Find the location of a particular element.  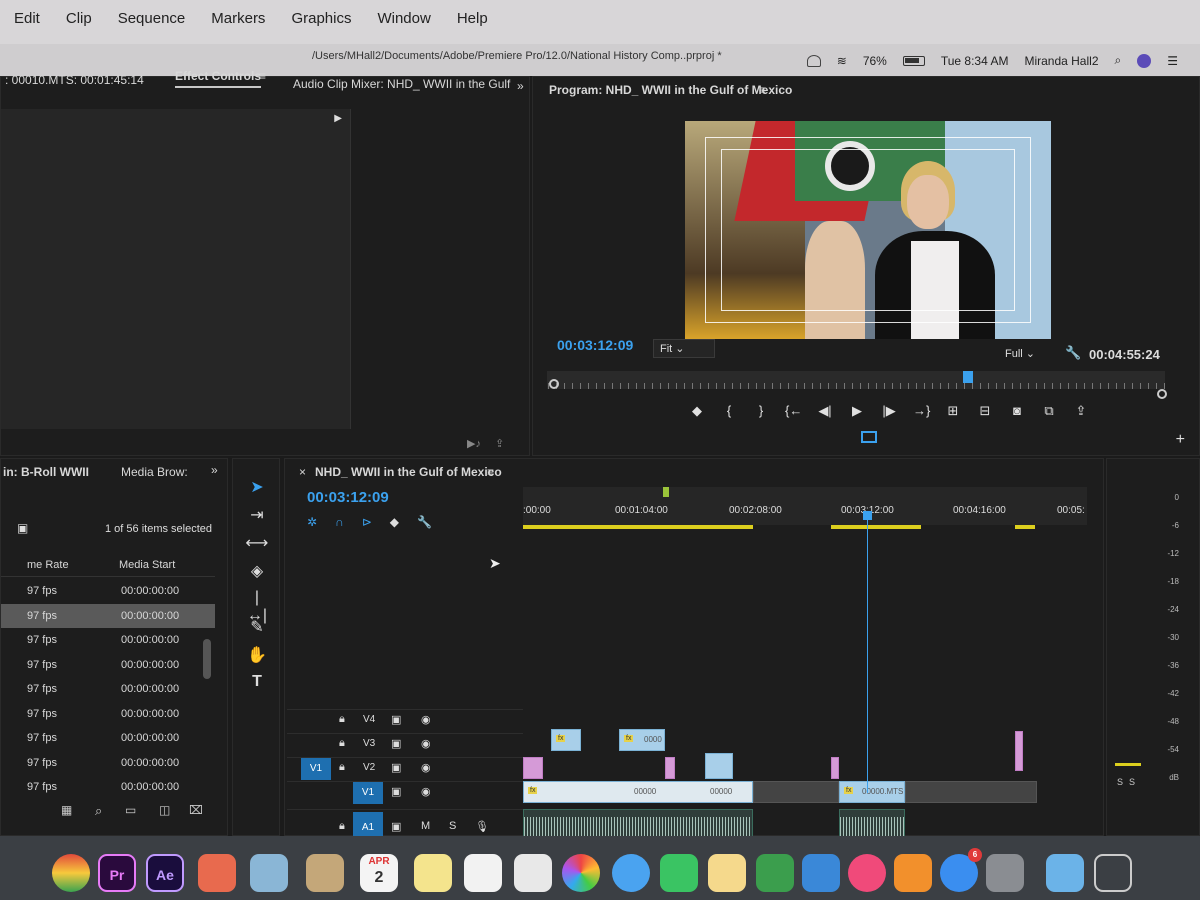

tab-media-browser: Media Brow: is located at coordinates (154, 472).